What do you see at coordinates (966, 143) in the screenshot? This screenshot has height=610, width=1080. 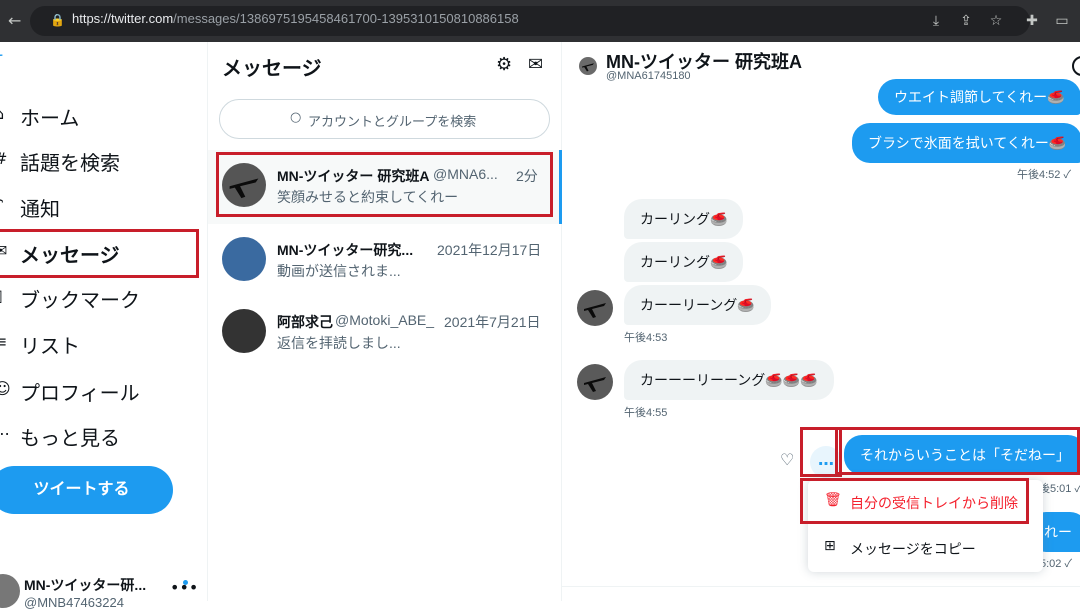 I see `message-bubble-out: ブラシで氷面を拭いてくれー🥌` at bounding box center [966, 143].